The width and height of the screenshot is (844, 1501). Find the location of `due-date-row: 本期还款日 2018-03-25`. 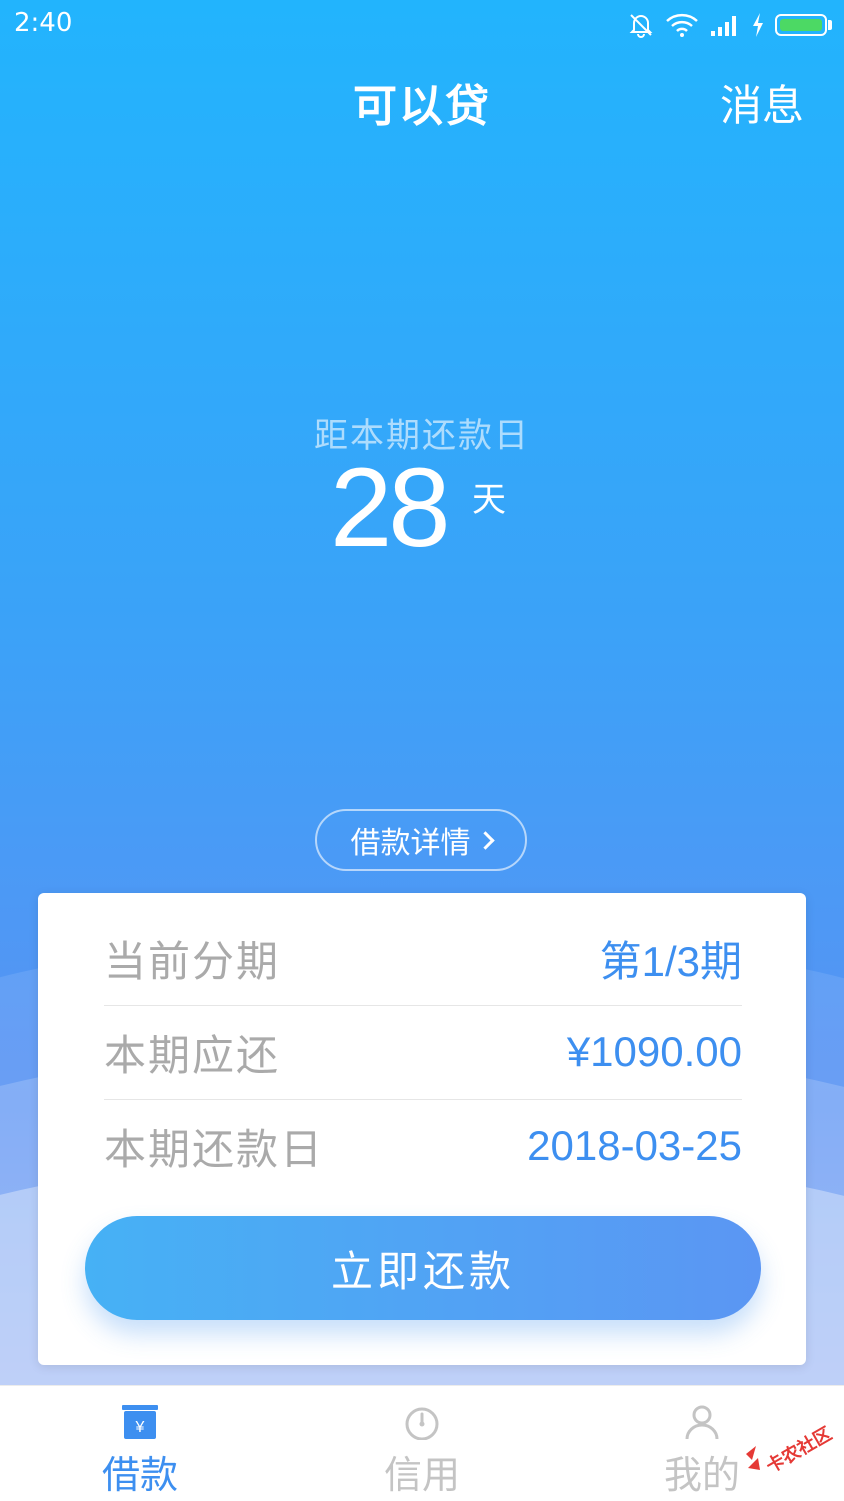

due-date-row: 本期还款日 2018-03-25 is located at coordinates (423, 1146).